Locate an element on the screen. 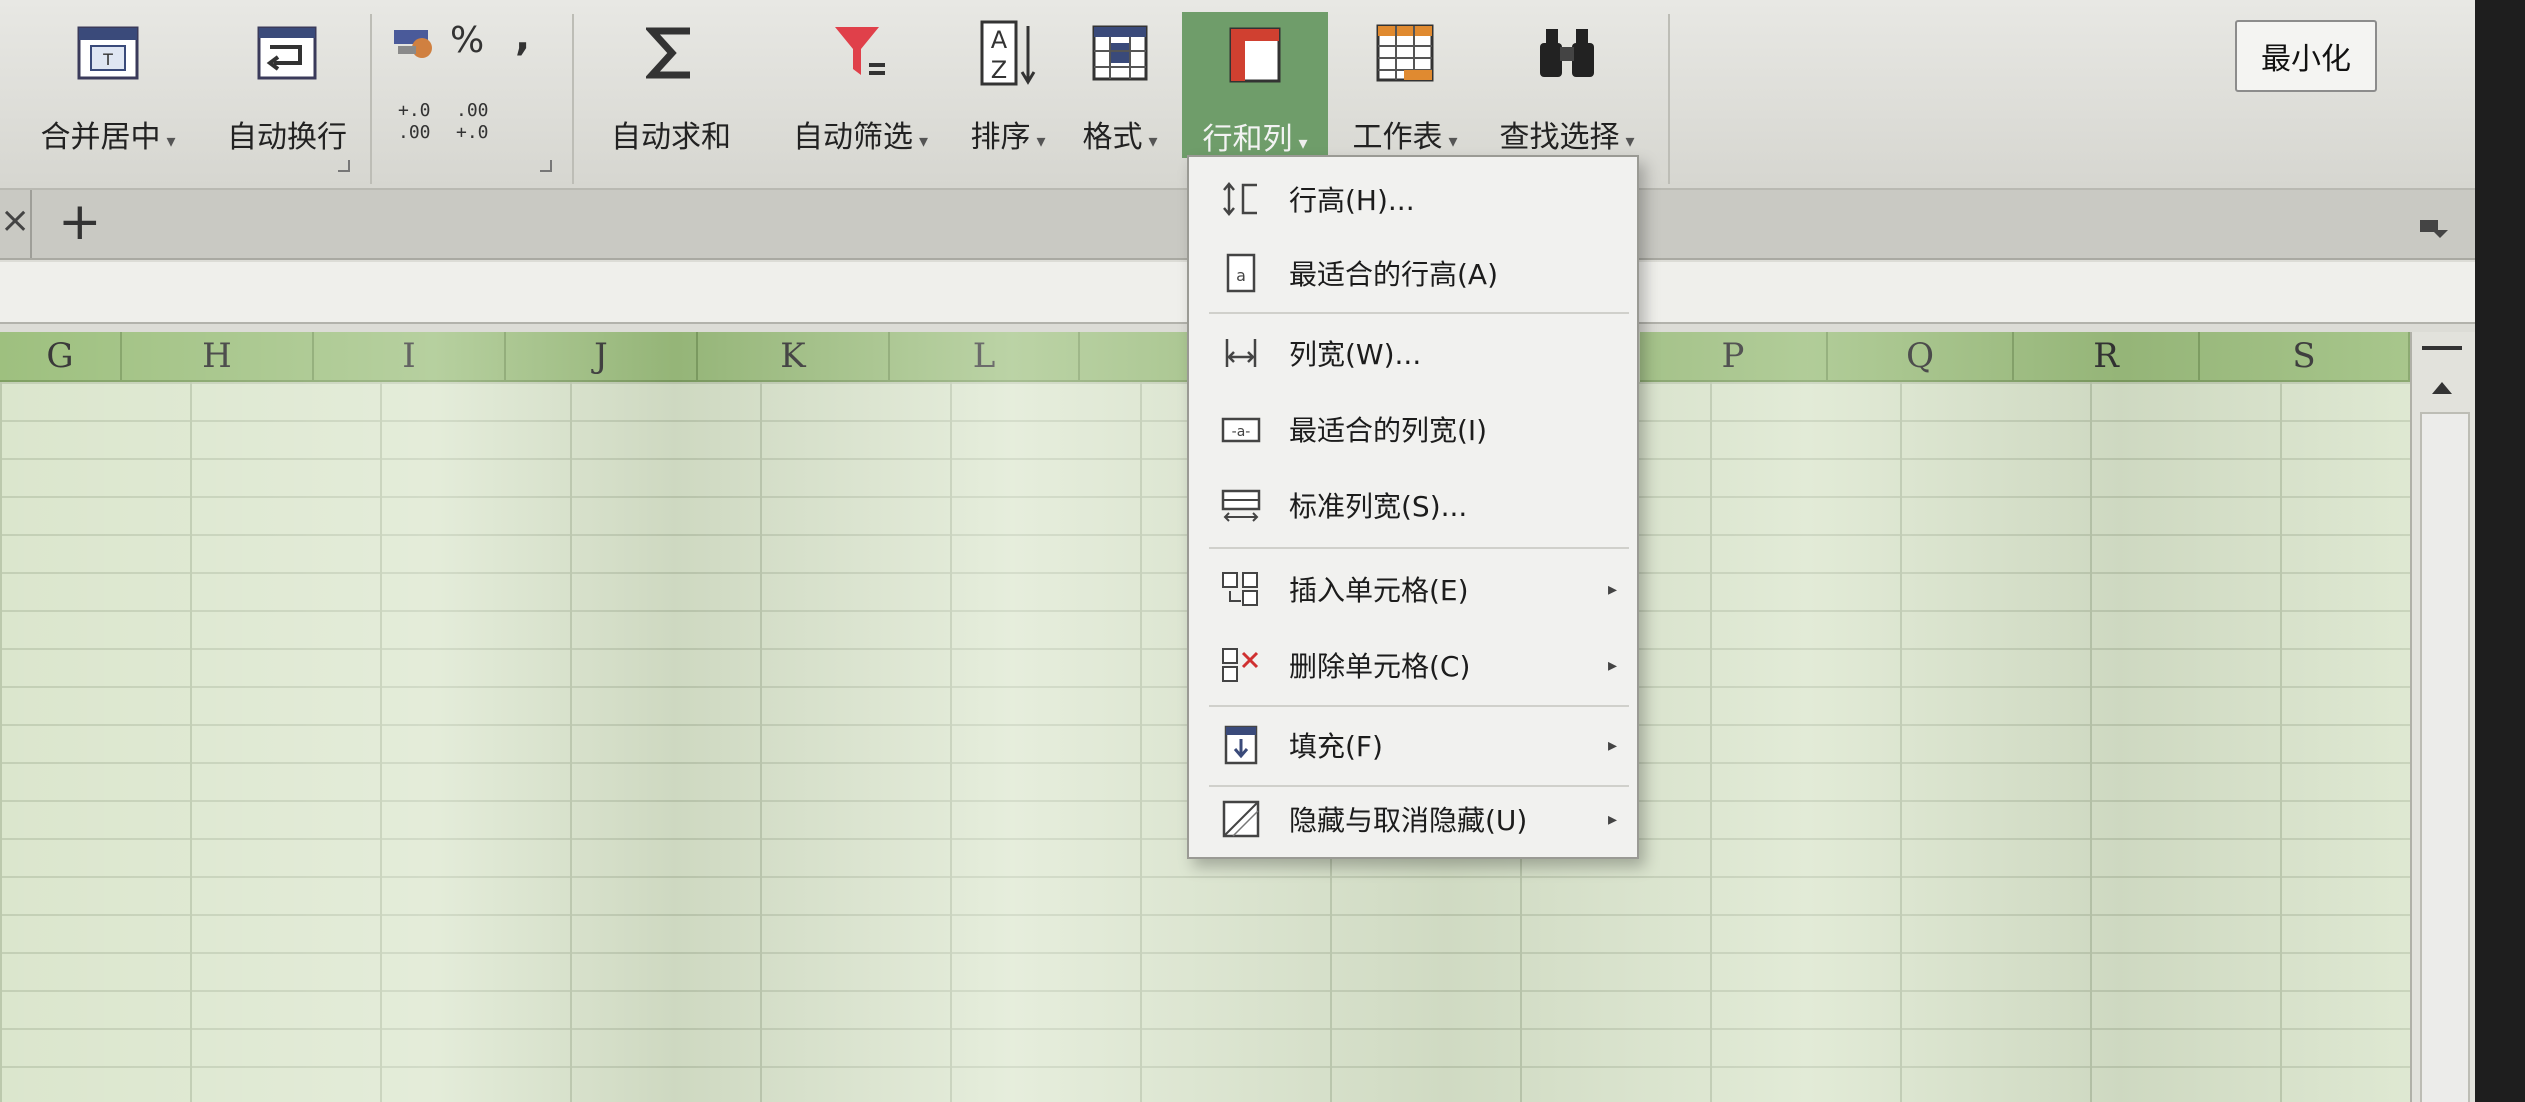 The image size is (2525, 1102). rows-columns-label: 行和列 is located at coordinates (1247, 139).